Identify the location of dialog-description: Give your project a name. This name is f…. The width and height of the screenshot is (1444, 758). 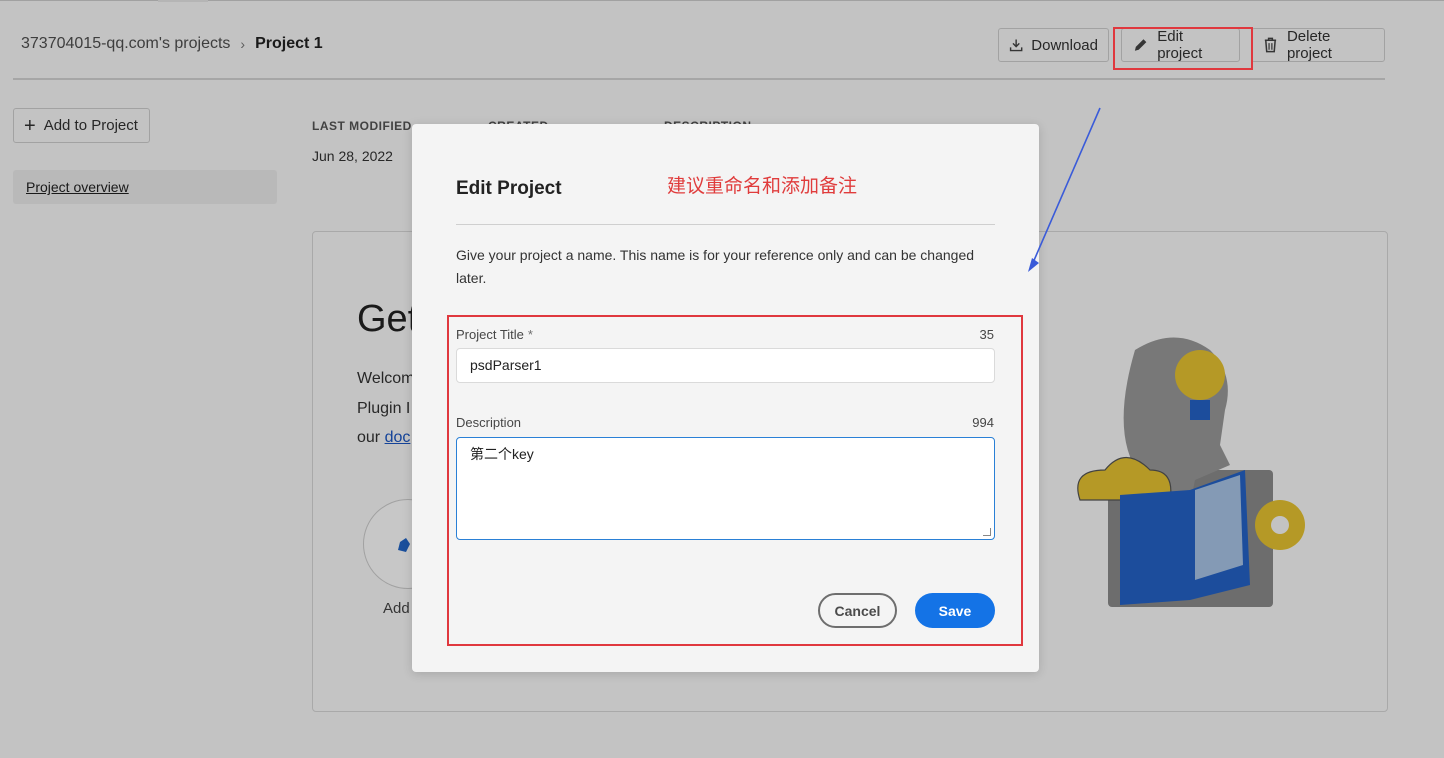
(715, 266).